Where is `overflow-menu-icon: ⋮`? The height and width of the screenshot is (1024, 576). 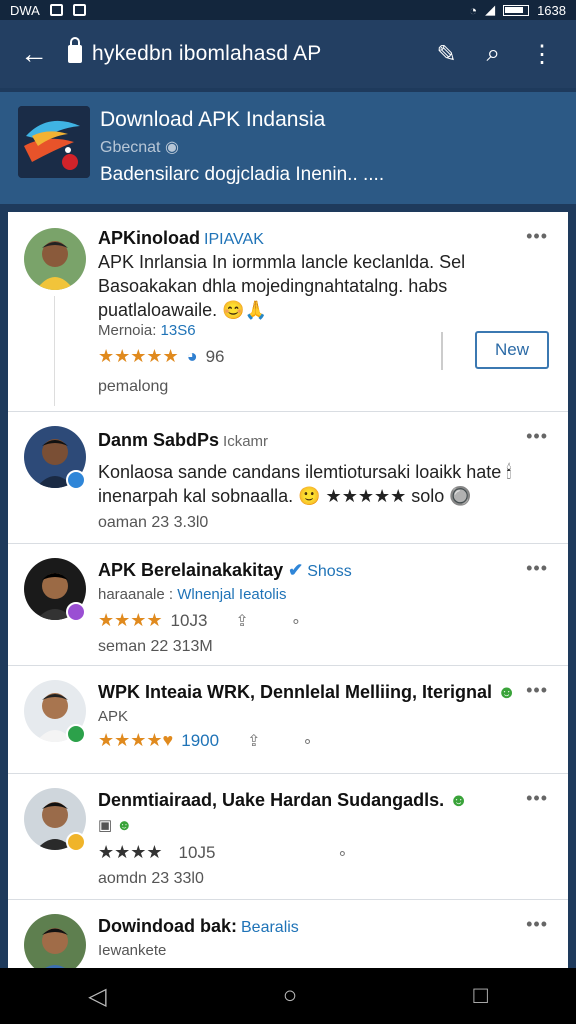
overflow-menu-icon: ⋮ is located at coordinates (542, 54).